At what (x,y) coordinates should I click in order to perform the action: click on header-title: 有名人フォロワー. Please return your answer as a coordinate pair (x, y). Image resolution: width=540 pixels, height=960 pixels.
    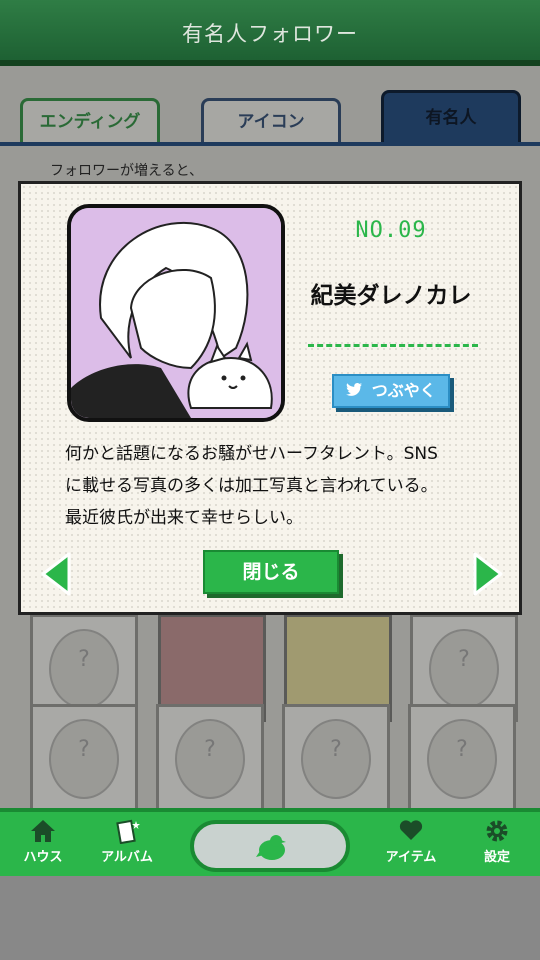
    Looking at the image, I should click on (270, 34).